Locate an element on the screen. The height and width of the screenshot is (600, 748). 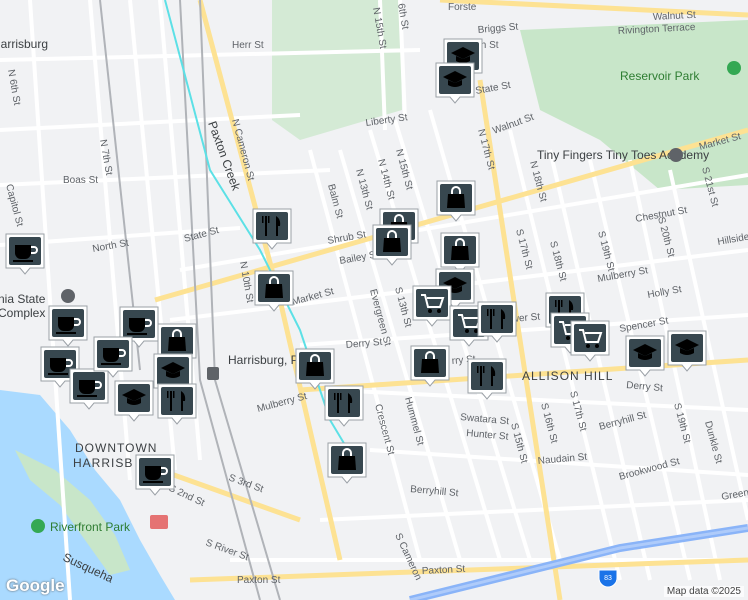
downtown-label-2: HARRISB is located at coordinates (103, 463).